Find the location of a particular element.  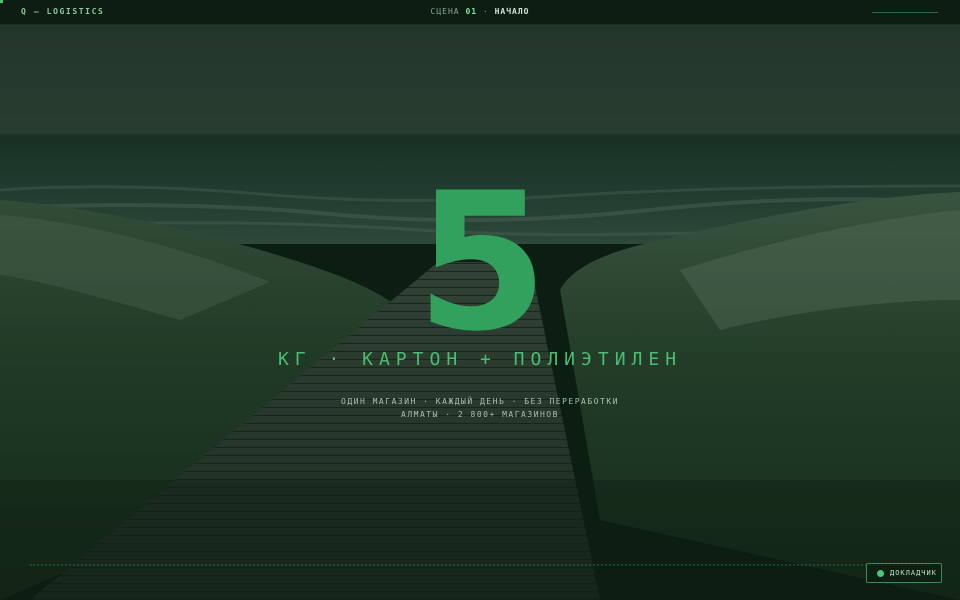

speaker-button-label: ДОКЛАДЧИК is located at coordinates (913, 573).